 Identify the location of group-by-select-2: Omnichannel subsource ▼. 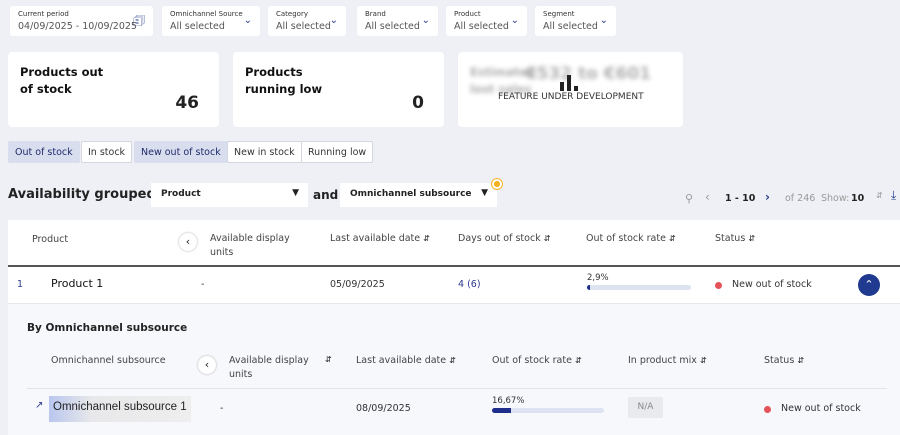
(418, 195).